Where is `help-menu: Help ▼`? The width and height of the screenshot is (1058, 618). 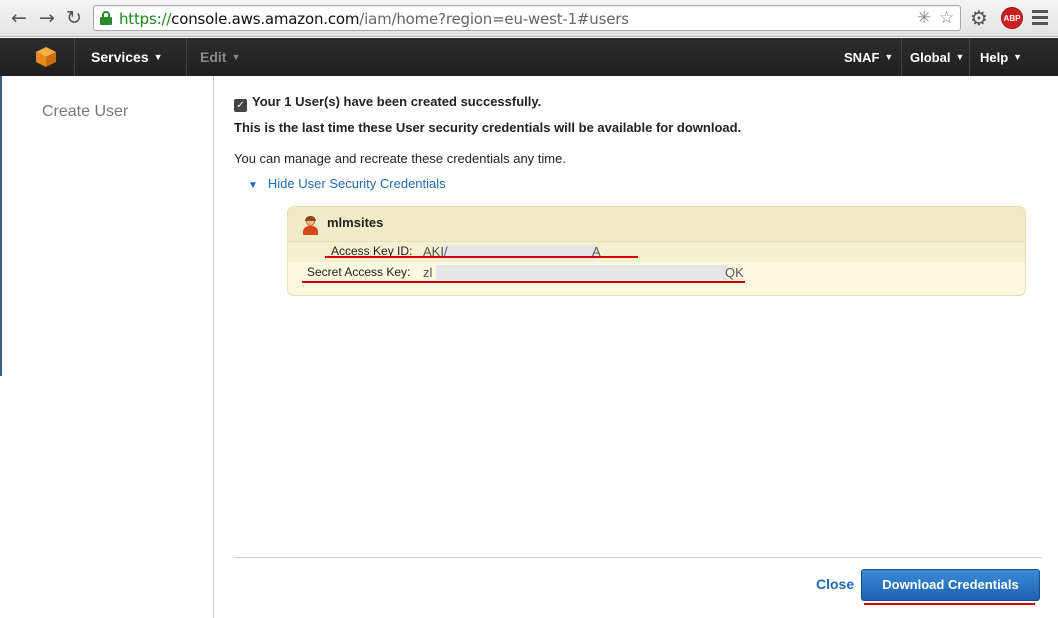 help-menu: Help ▼ is located at coordinates (1001, 57).